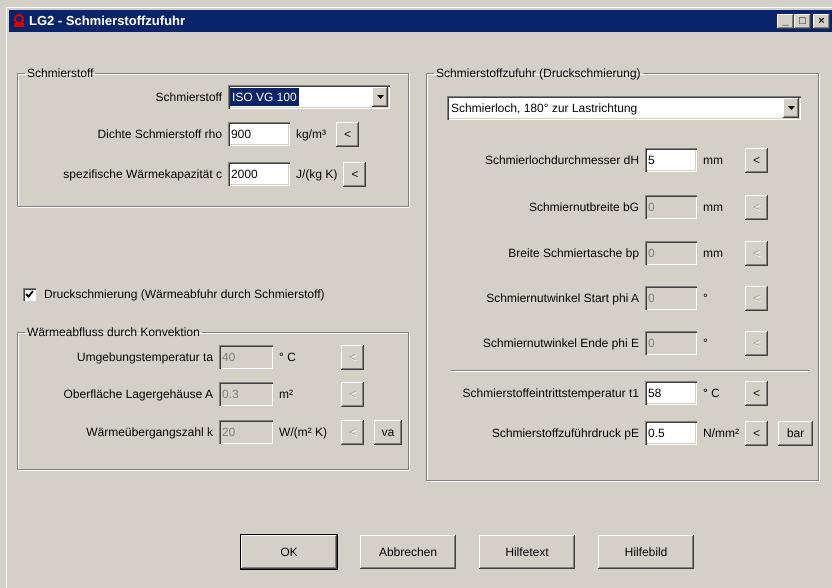 This screenshot has width=832, height=588. Describe the element at coordinates (259, 174) in the screenshot. I see `input-field: 2000` at that location.